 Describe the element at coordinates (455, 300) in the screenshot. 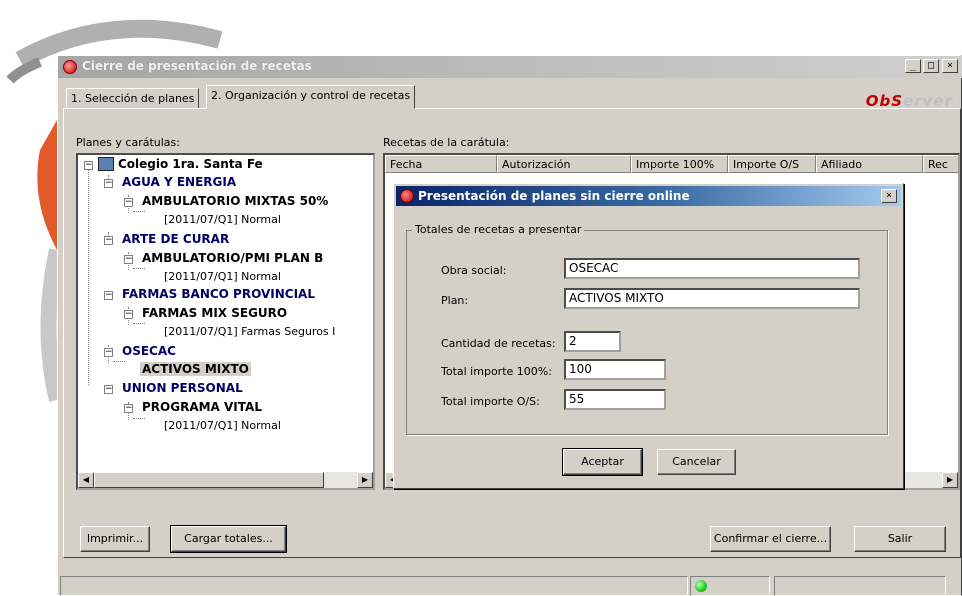

I see `plan-label: Plan:` at that location.